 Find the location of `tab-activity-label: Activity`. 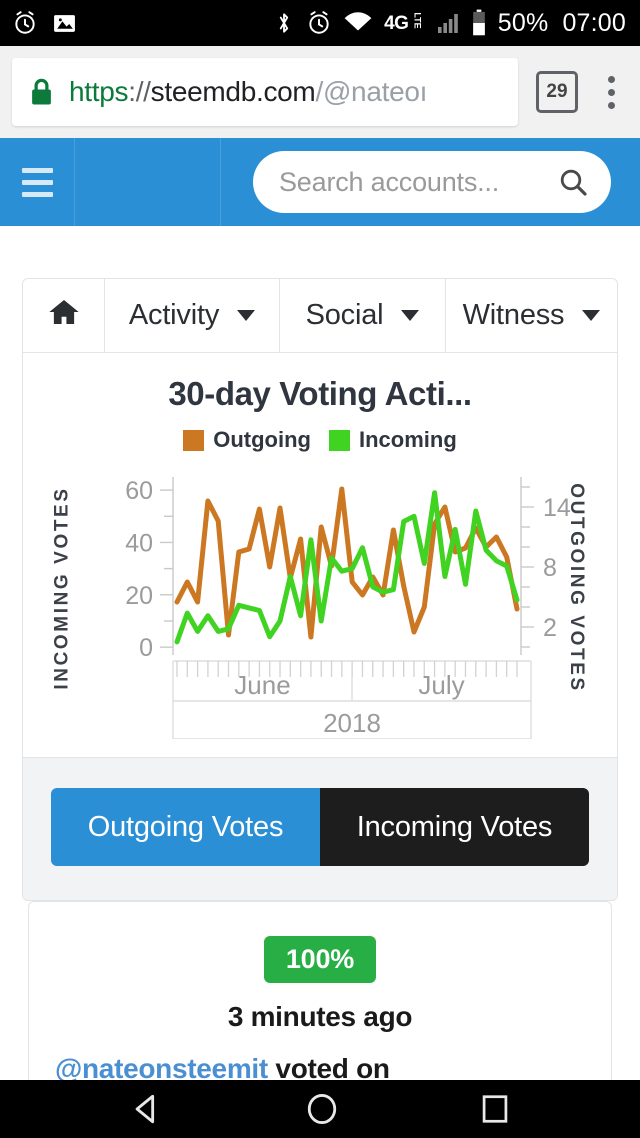

tab-activity-label: Activity is located at coordinates (174, 315).